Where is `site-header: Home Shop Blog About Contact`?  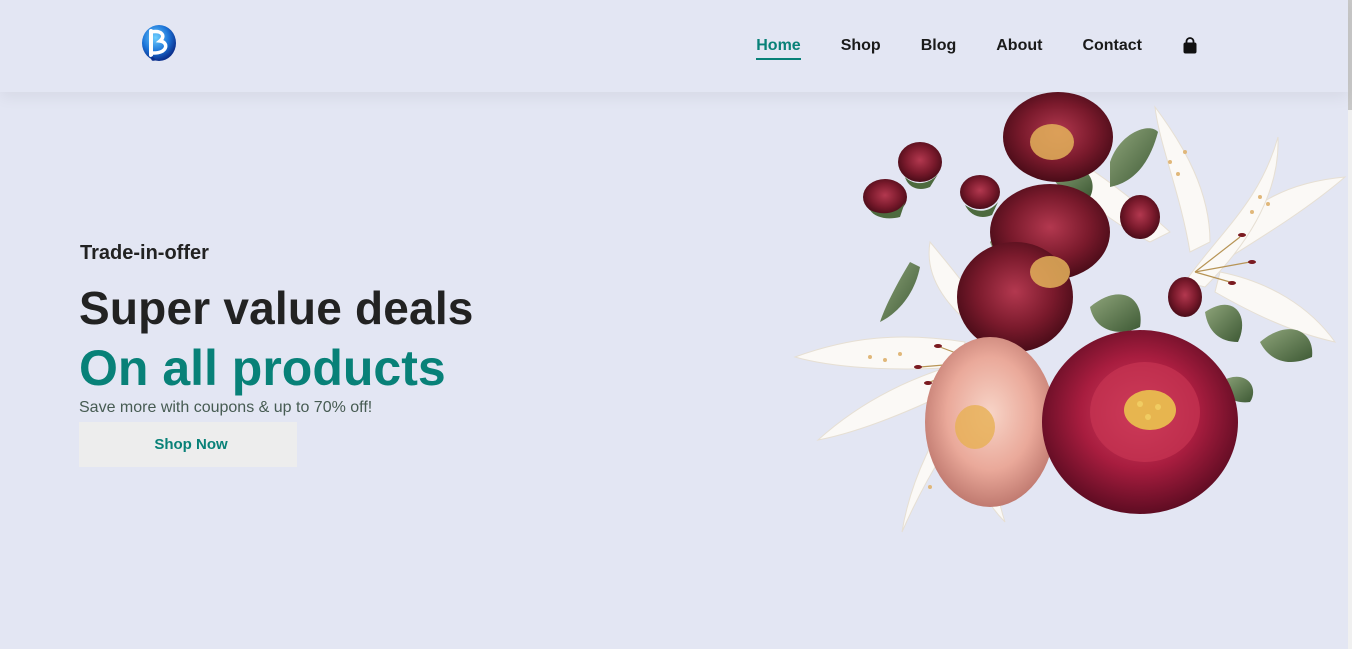 site-header: Home Shop Blog About Contact is located at coordinates (674, 46).